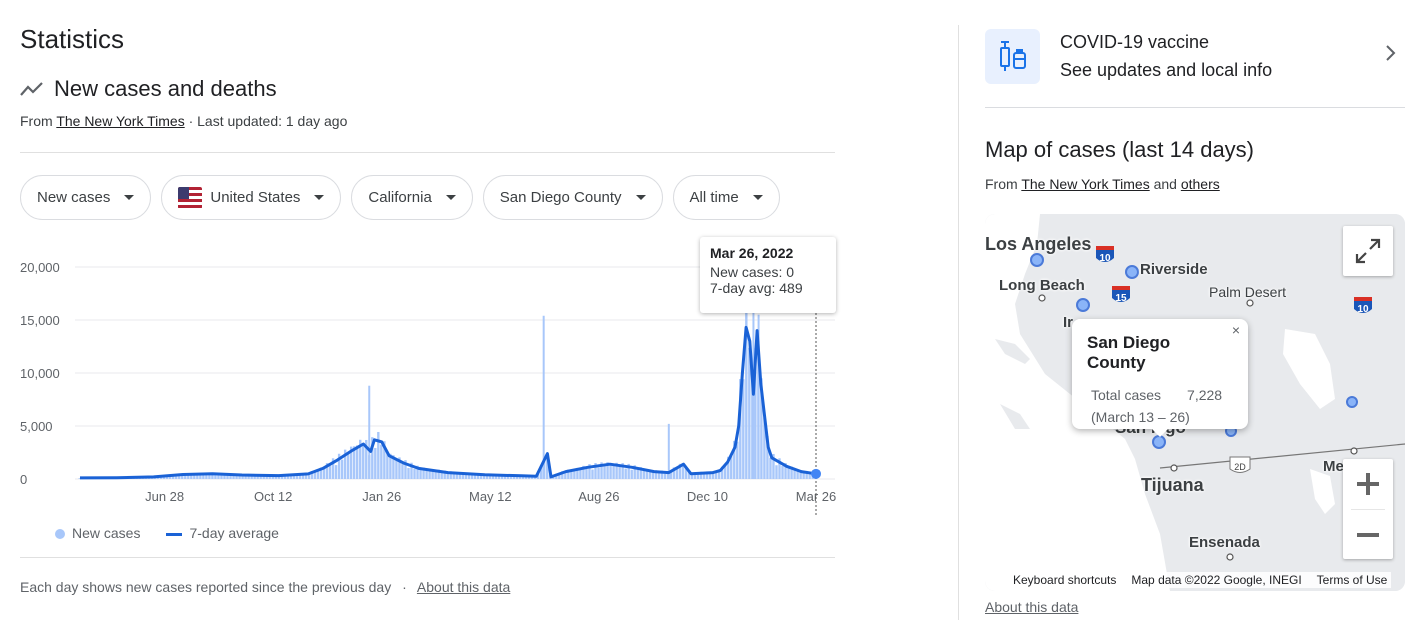  Describe the element at coordinates (1126, 395) in the screenshot. I see `popup-total-label: Total cases` at that location.